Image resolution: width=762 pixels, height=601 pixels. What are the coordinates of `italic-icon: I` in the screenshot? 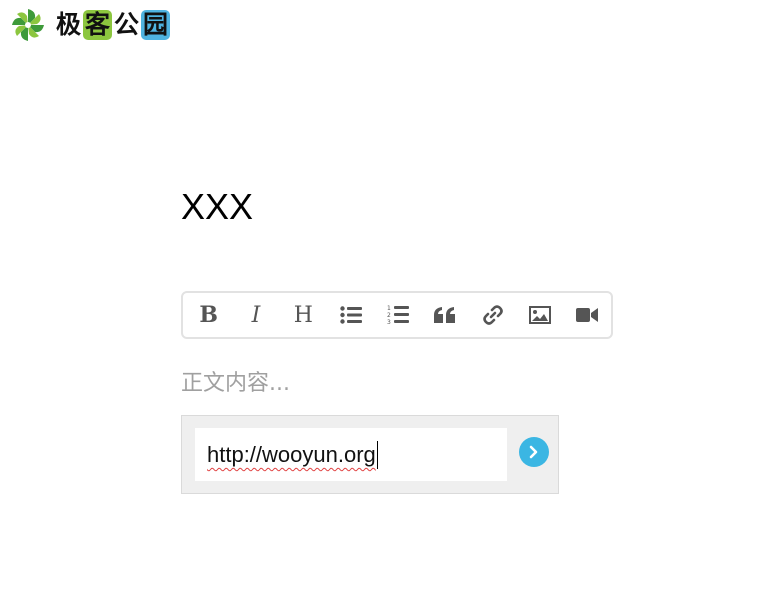 It's located at (256, 315).